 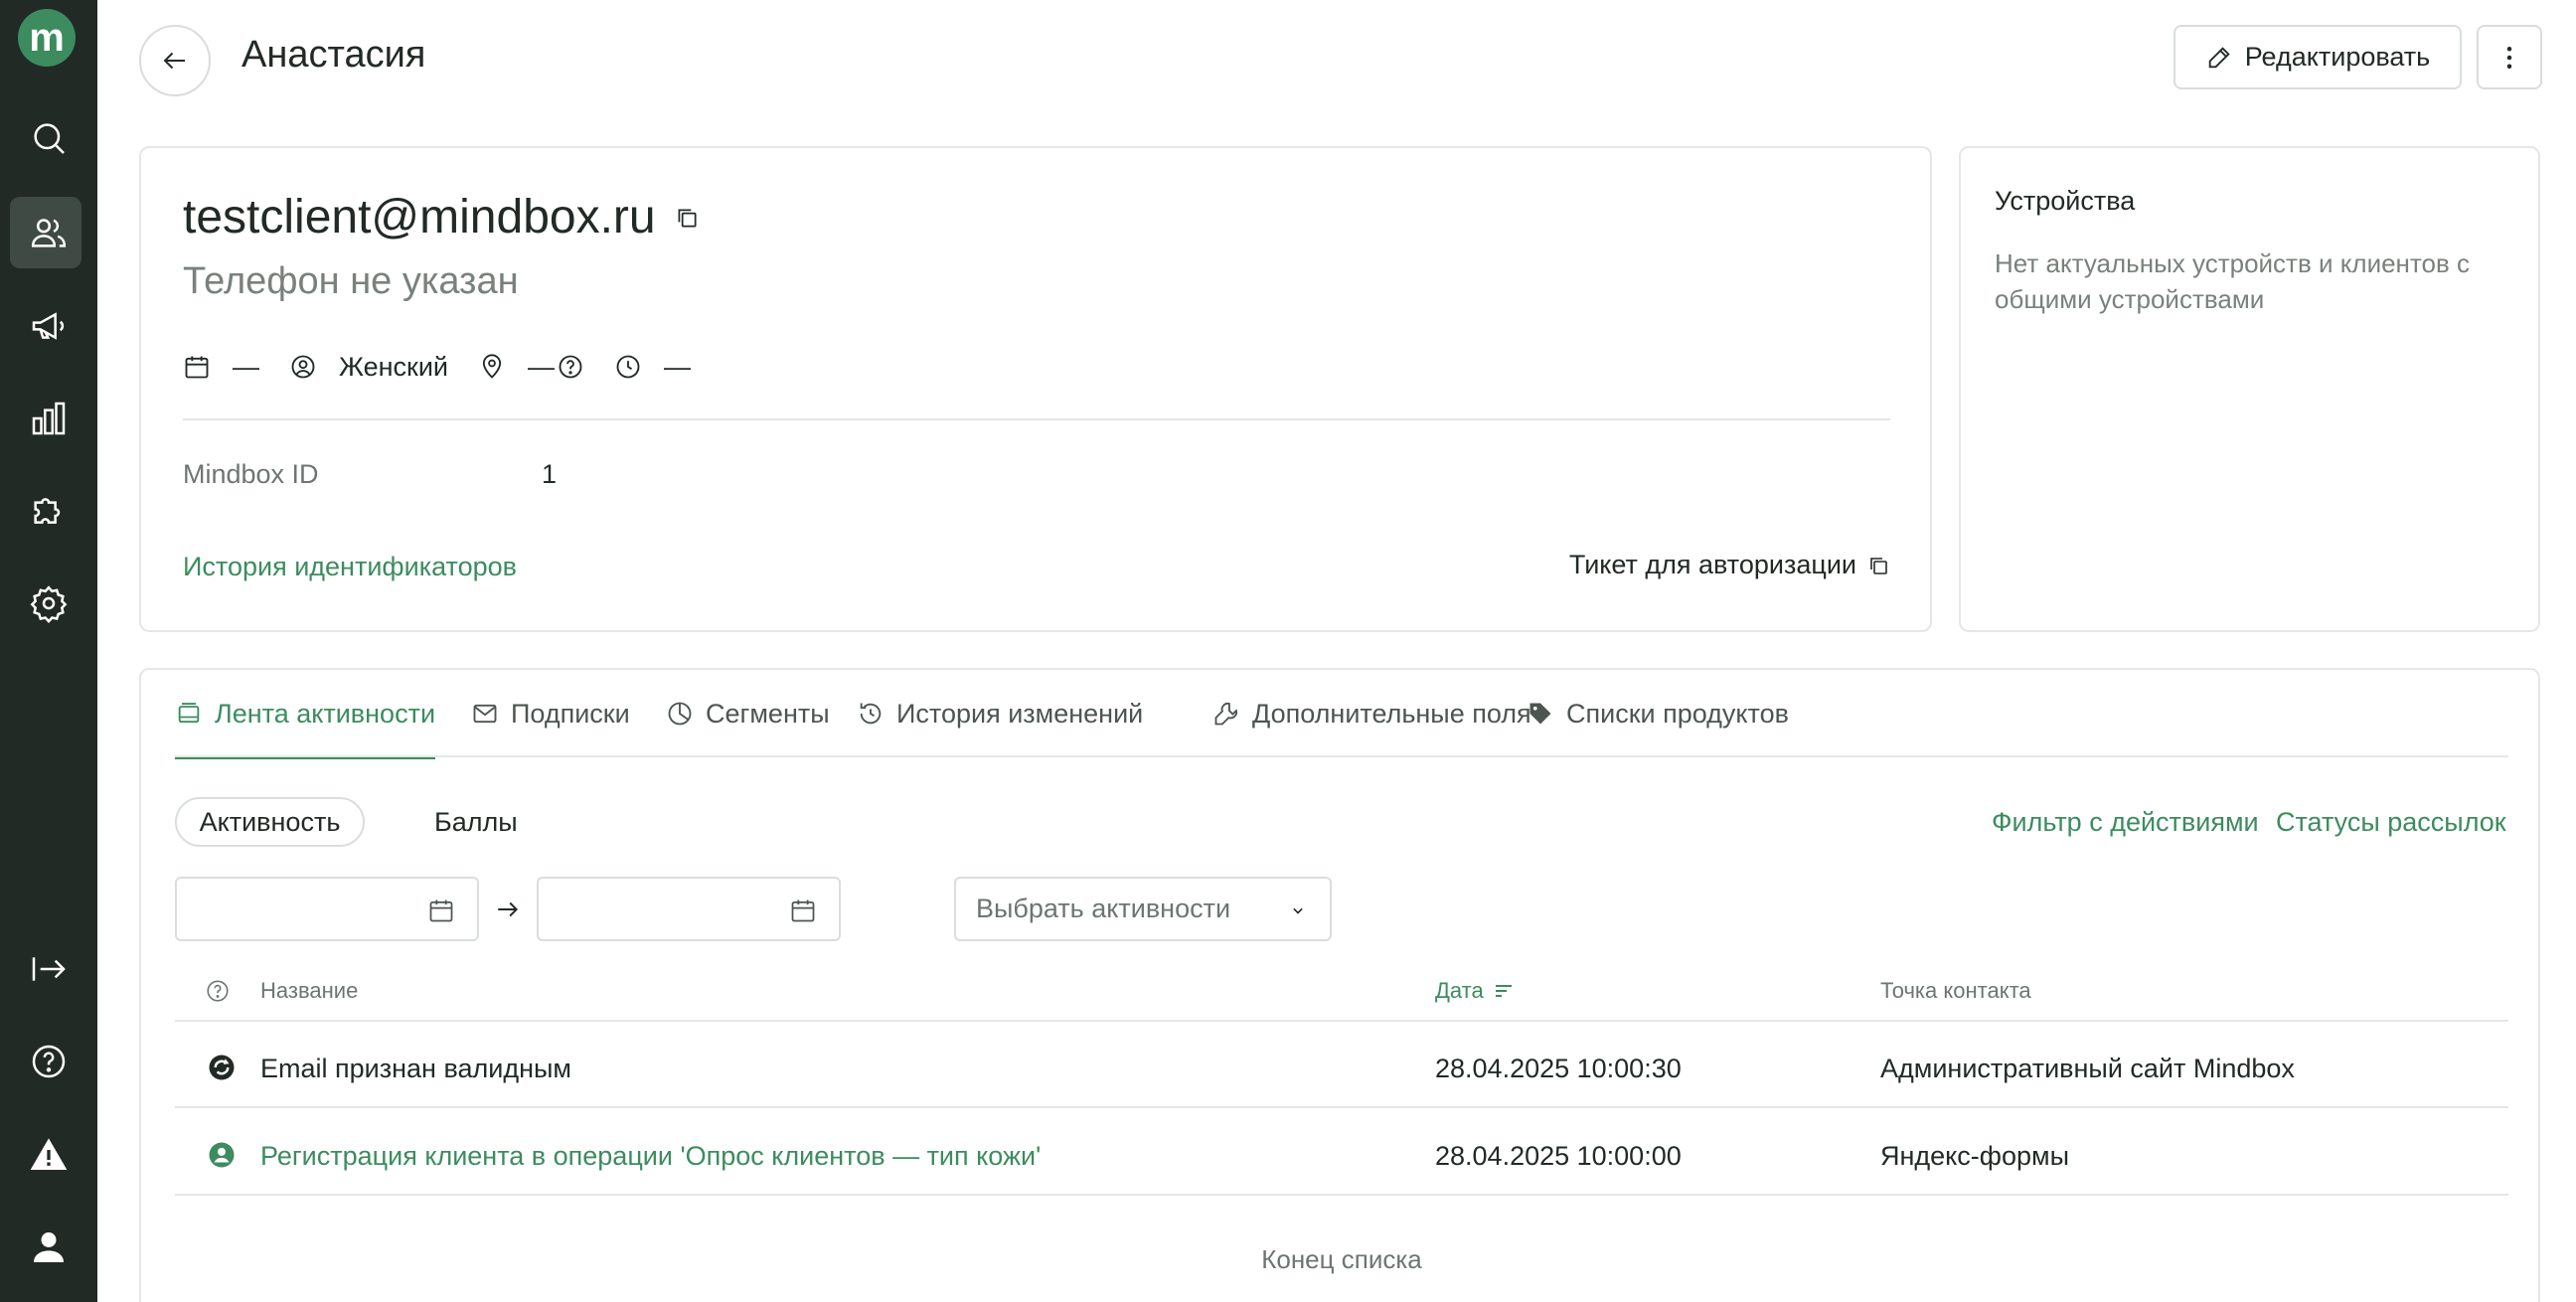 What do you see at coordinates (2087, 1068) in the screenshot?
I see `row-contact: Административный сайт Mindbox` at bounding box center [2087, 1068].